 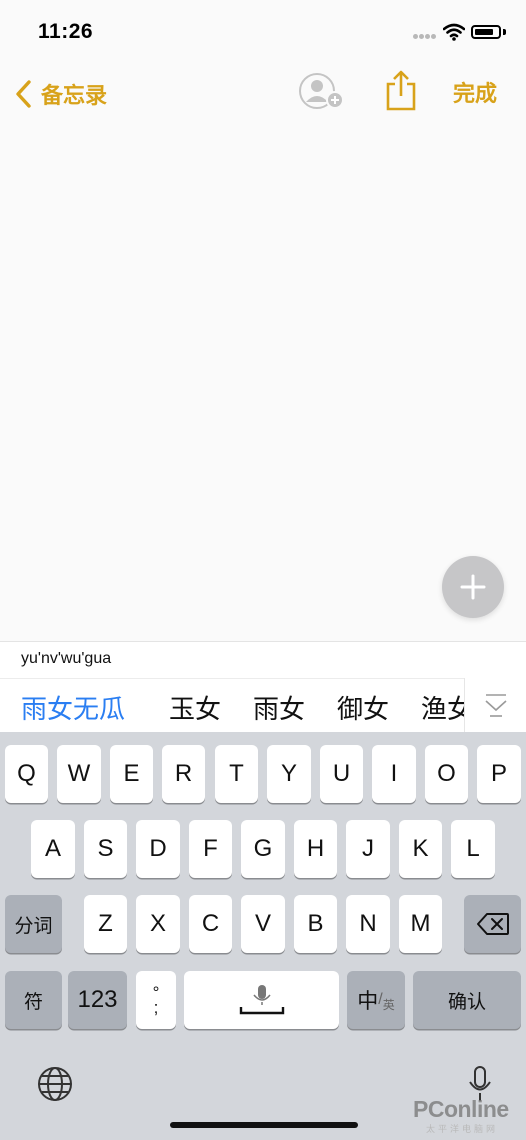 I want to click on candidate-item: 雨女无瓜, so click(x=73, y=707).